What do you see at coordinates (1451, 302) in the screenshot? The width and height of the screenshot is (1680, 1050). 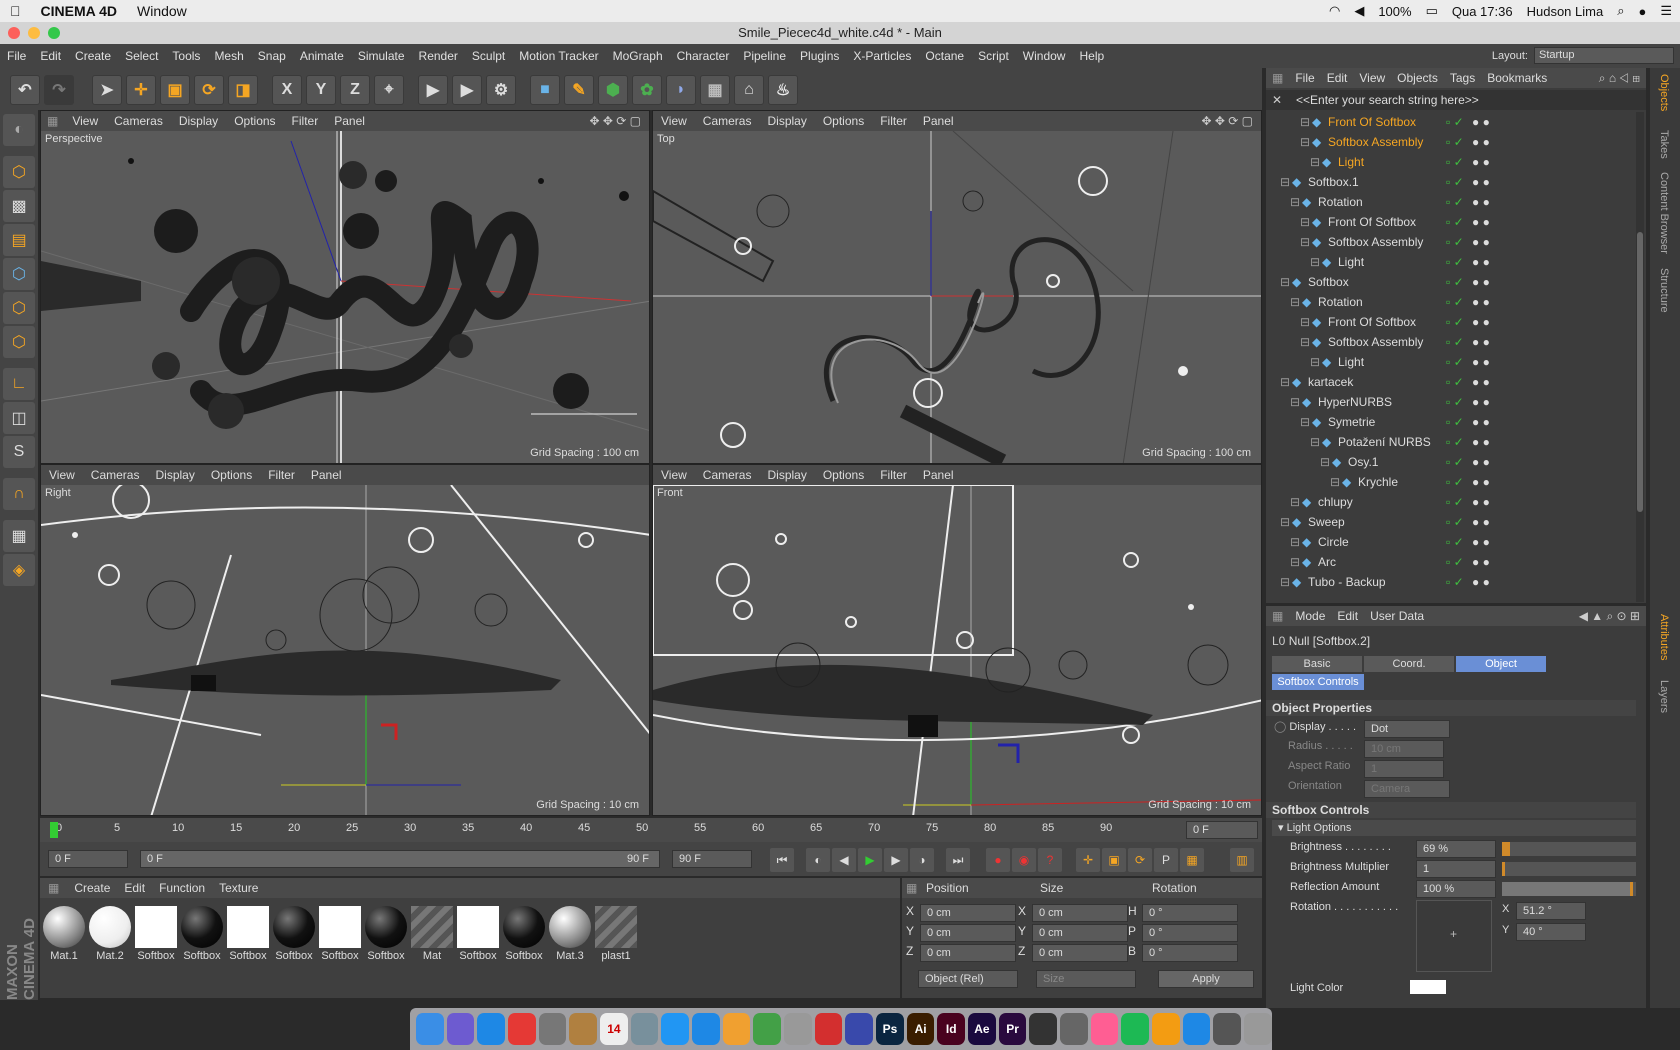 I see `object-tree-row: ⊟ ◆ Rotation ▫ ✓ ● ●` at bounding box center [1451, 302].